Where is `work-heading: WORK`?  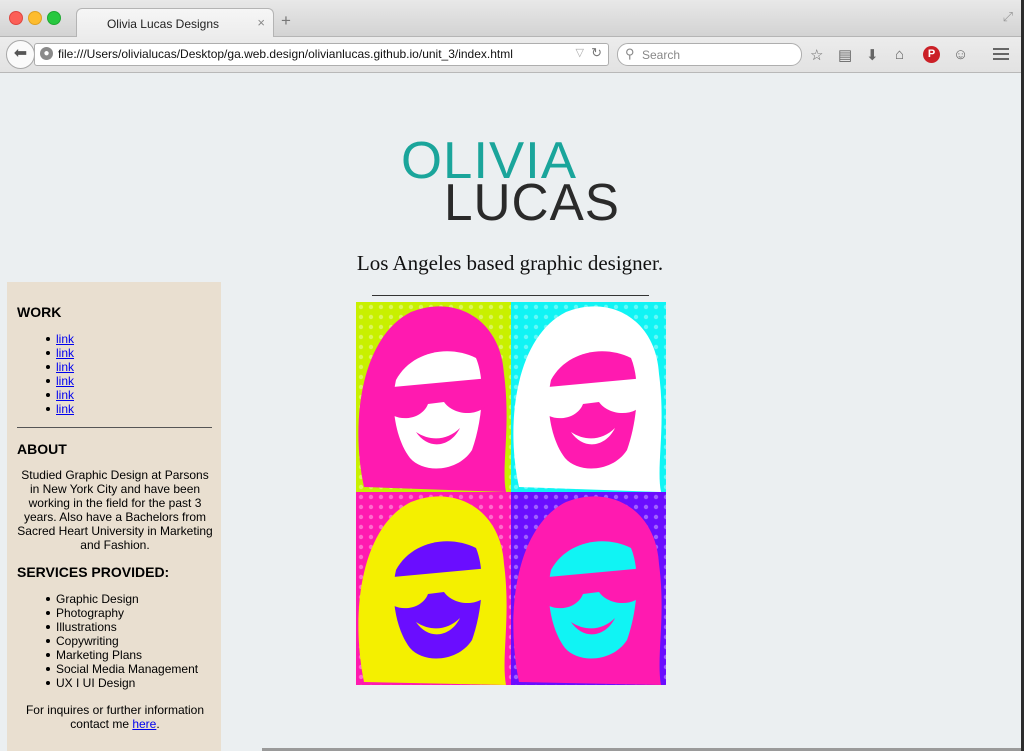
work-heading: WORK is located at coordinates (39, 312).